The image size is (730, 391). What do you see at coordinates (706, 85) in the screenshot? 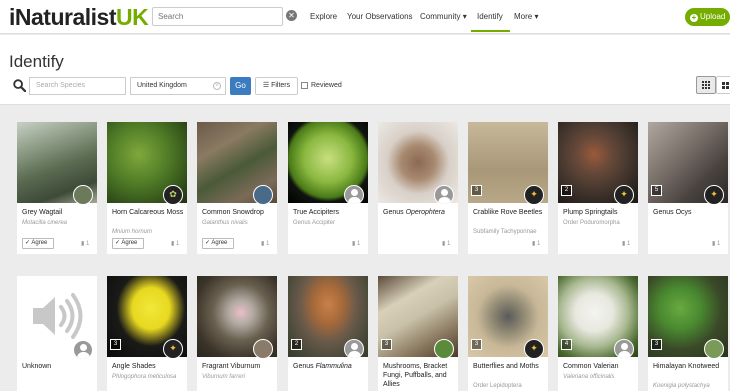
I see `grid-view-button` at bounding box center [706, 85].